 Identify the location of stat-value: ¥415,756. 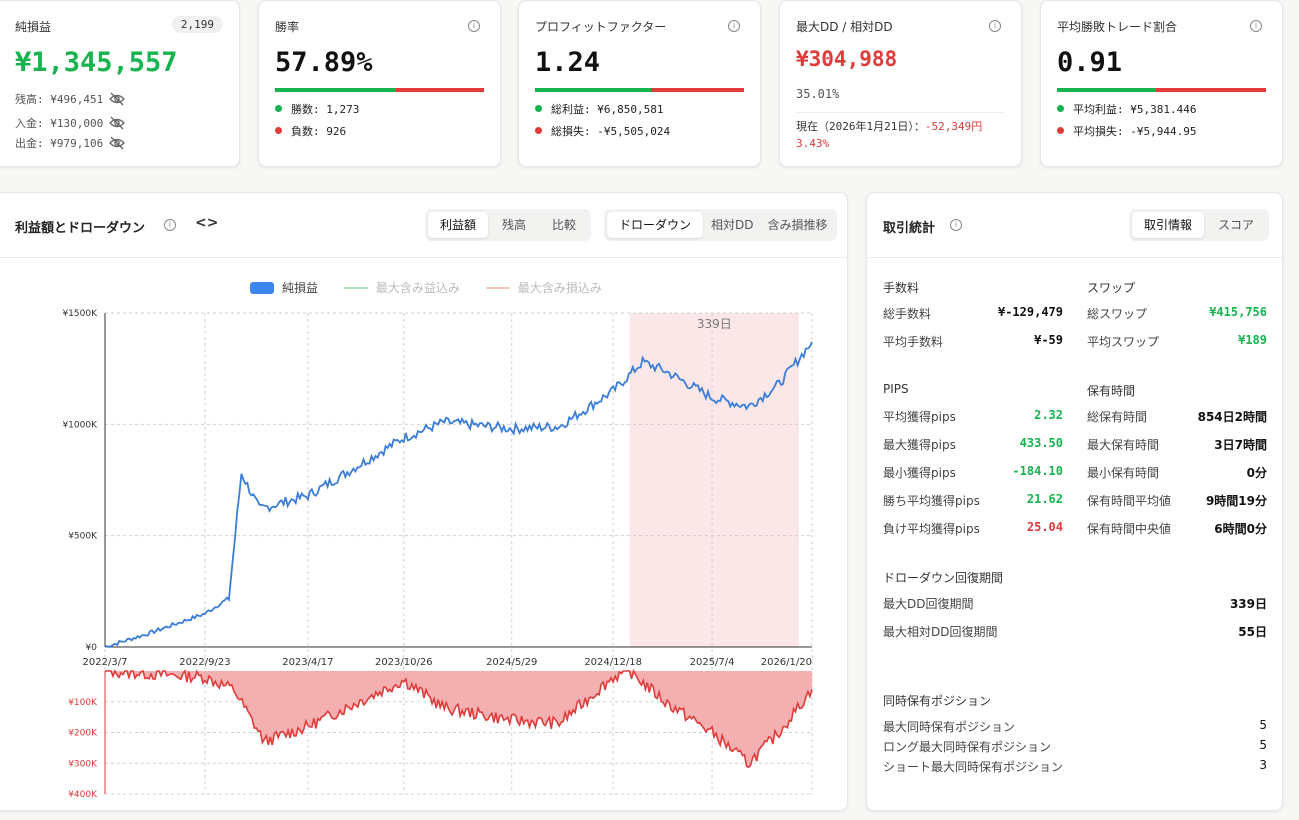
(1238, 312).